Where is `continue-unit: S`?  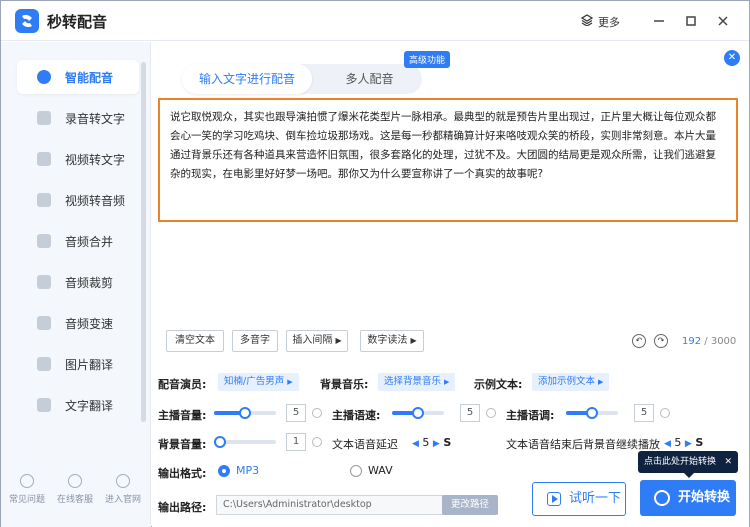
continue-unit: S is located at coordinates (699, 442).